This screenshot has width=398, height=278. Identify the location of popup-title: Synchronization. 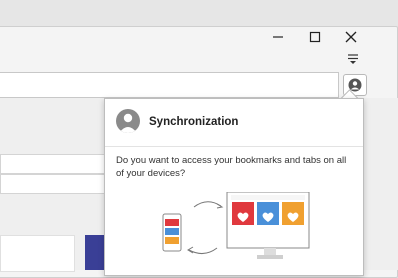
(194, 122).